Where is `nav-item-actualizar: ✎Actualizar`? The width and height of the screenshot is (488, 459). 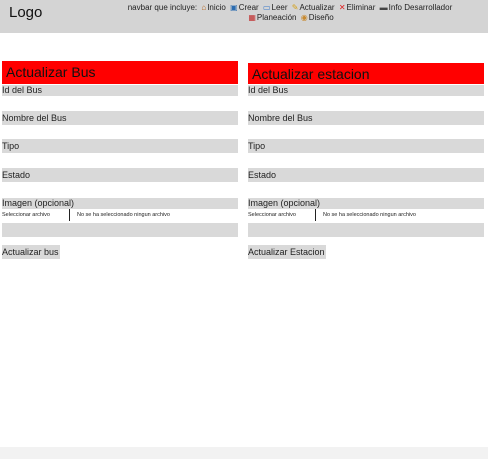 nav-item-actualizar: ✎Actualizar is located at coordinates (313, 7).